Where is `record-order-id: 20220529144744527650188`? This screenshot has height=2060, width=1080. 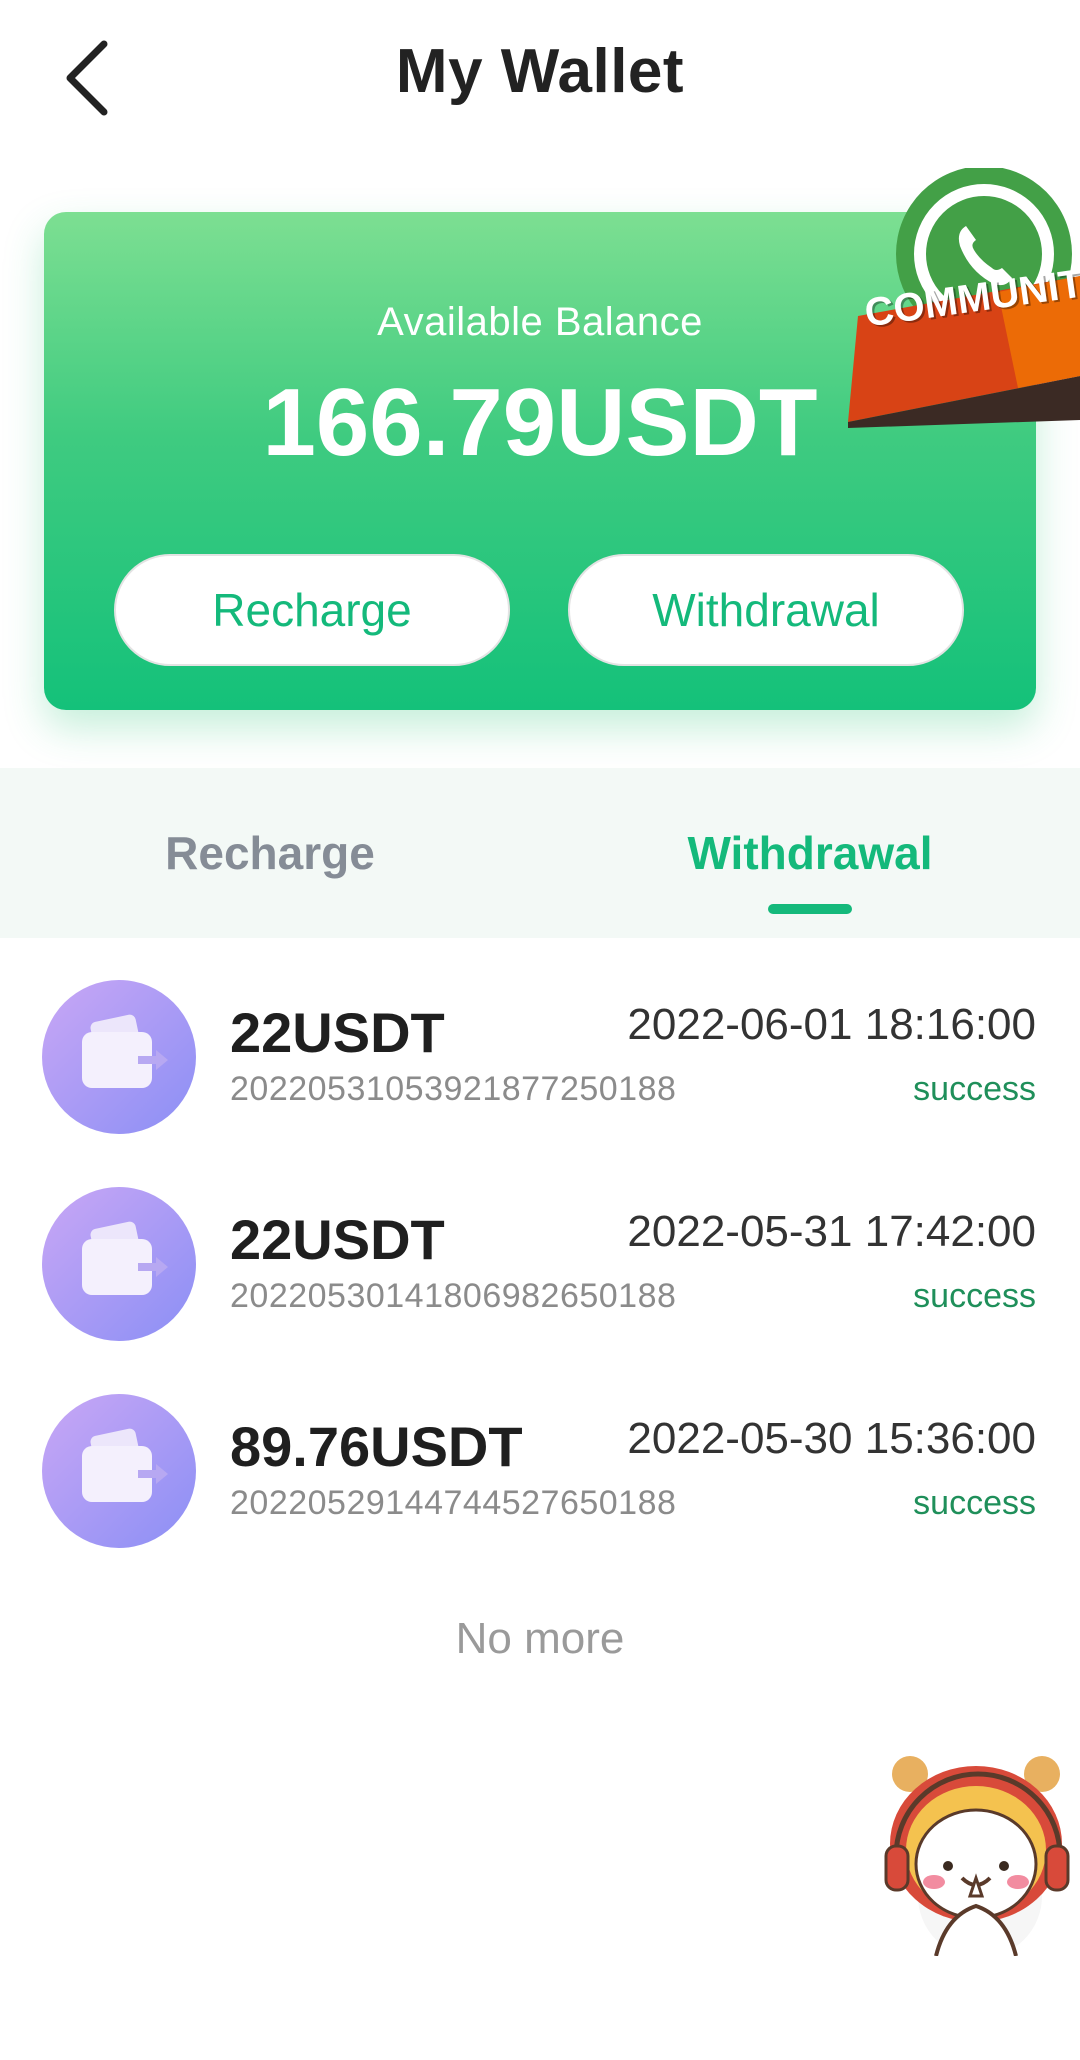 record-order-id: 20220529144744527650188 is located at coordinates (453, 1503).